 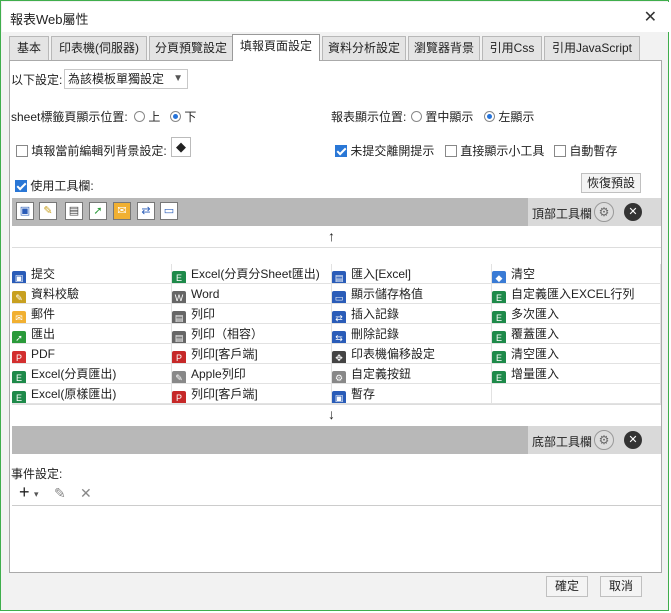 I want to click on toolbar-button-item: ⚙ 自定義按鈕, so click(x=412, y=374).